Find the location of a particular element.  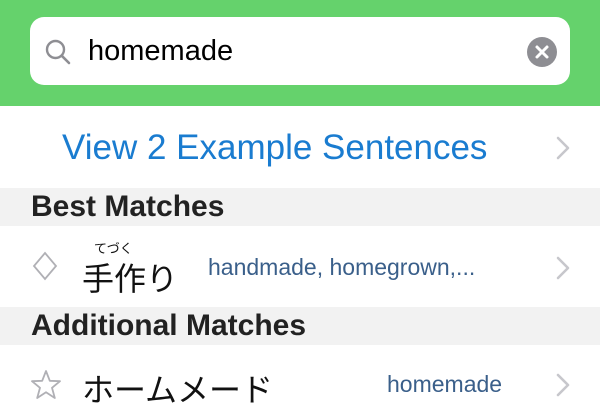

result-meaning: homemade is located at coordinates (445, 384).